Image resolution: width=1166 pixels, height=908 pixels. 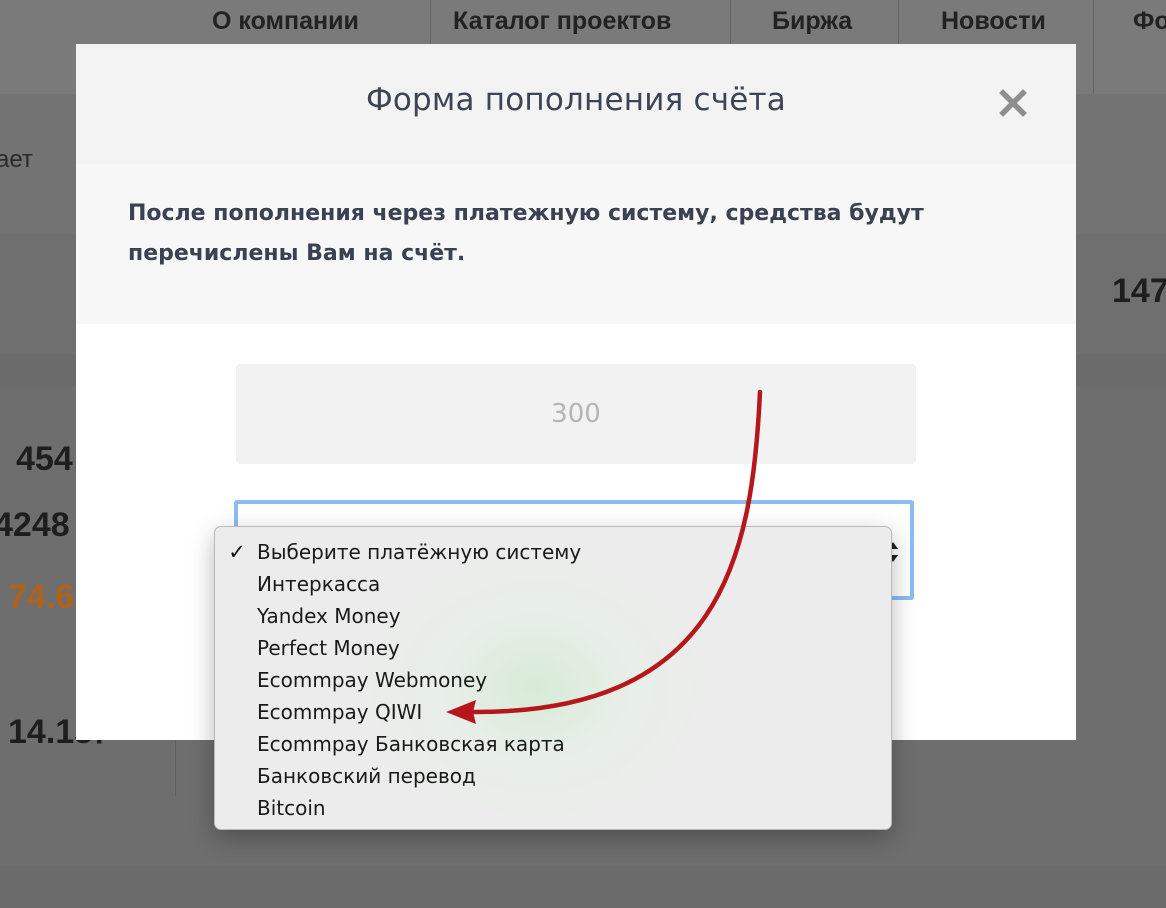 I want to click on option-label: Выберите платёжную систему, so click(x=419, y=552).